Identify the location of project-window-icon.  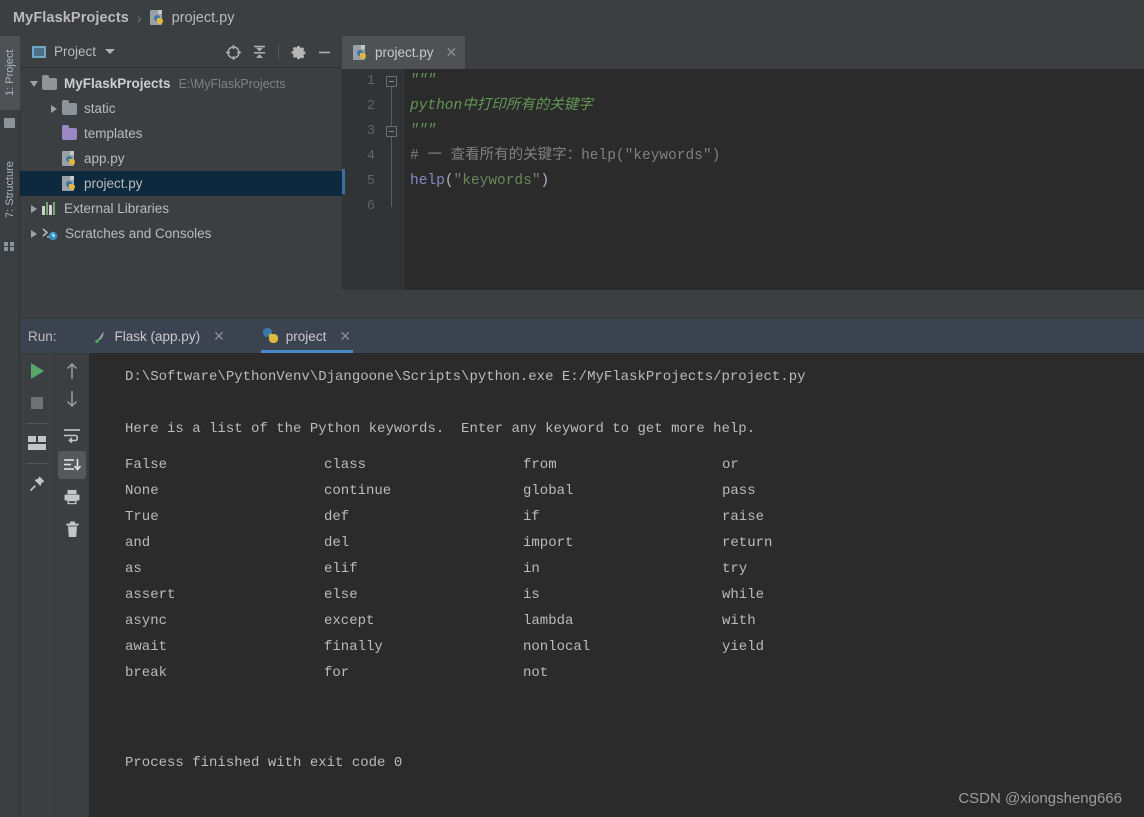
(39, 51).